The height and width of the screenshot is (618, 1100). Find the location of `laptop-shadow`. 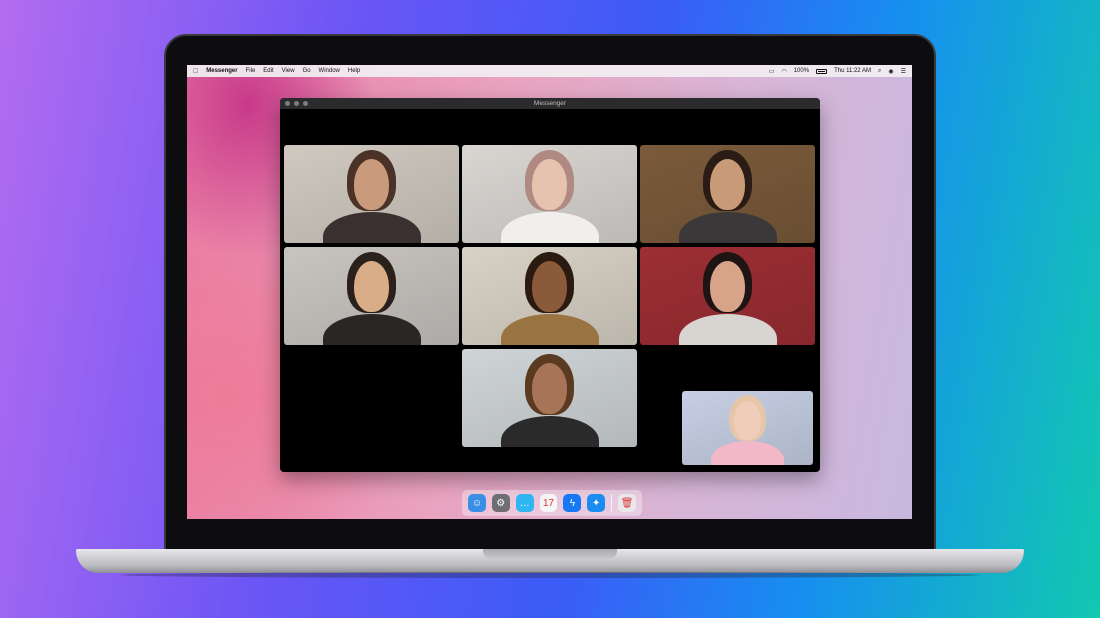

laptop-shadow is located at coordinates (550, 575).